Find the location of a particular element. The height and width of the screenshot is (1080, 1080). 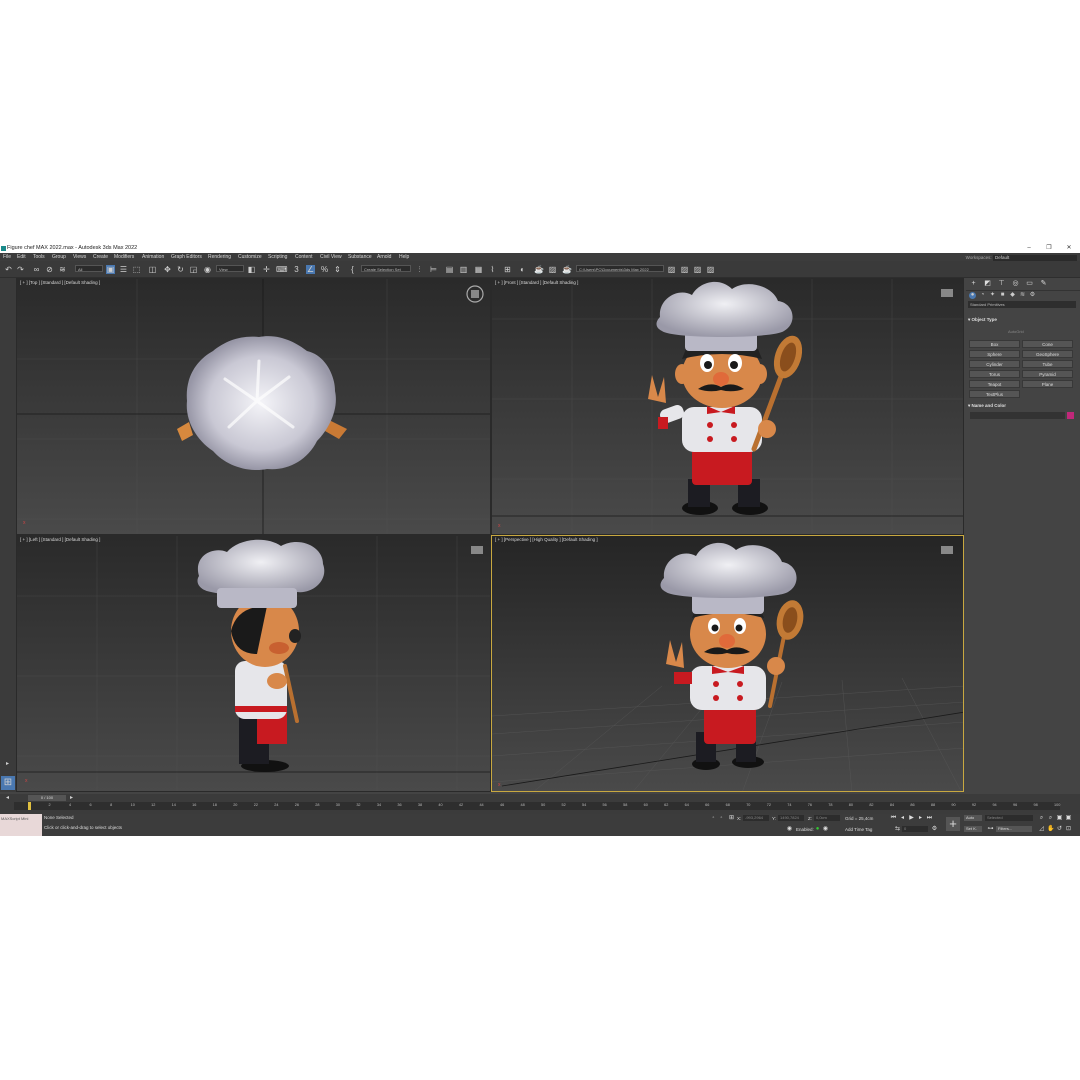

object-type-rollout: ▾ Object Type is located at coordinates (1022, 319).